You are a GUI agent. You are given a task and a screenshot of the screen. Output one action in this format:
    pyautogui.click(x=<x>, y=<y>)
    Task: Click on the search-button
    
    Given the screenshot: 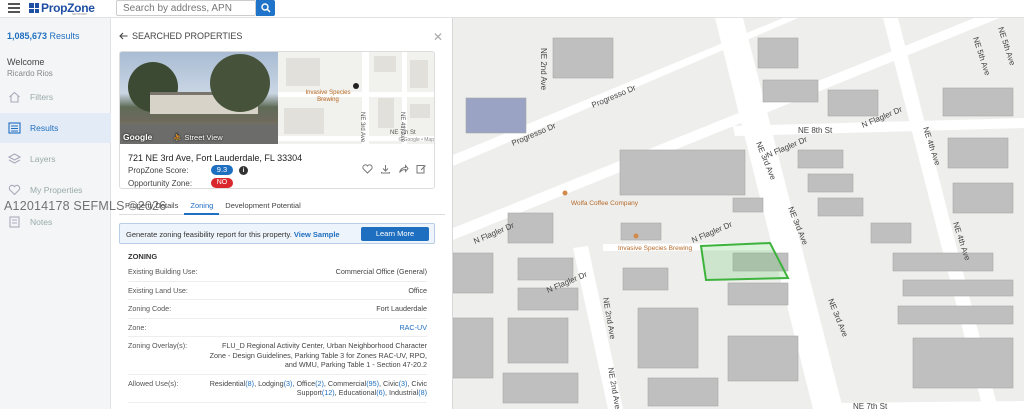 What is the action you would take?
    pyautogui.click(x=265, y=8)
    